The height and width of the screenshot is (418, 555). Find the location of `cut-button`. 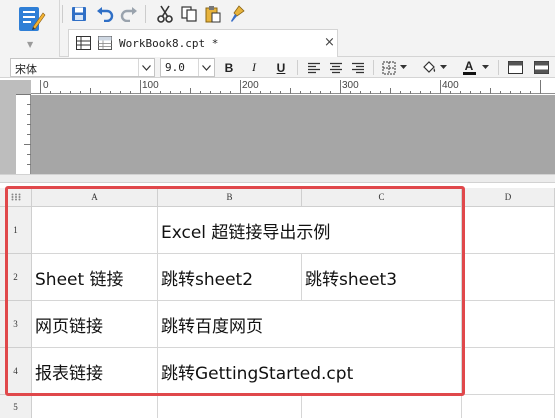

cut-button is located at coordinates (165, 14).